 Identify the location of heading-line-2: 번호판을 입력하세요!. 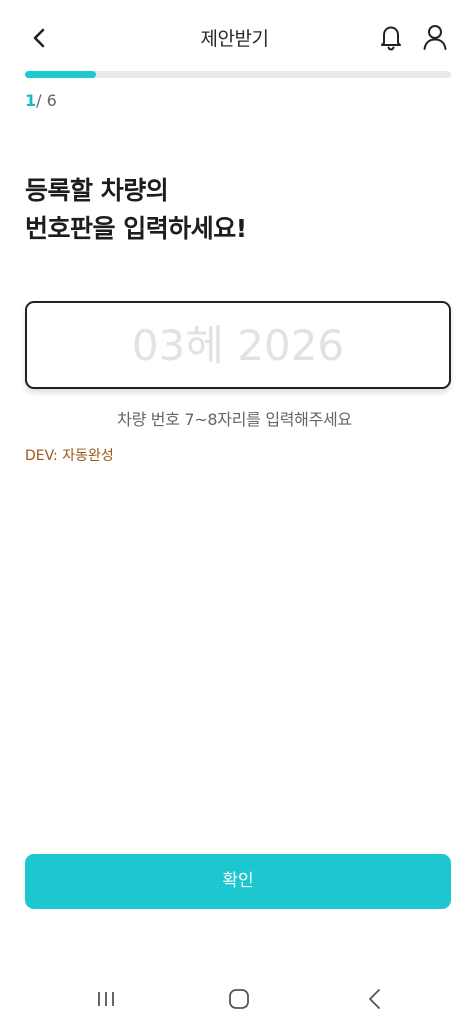
(136, 228).